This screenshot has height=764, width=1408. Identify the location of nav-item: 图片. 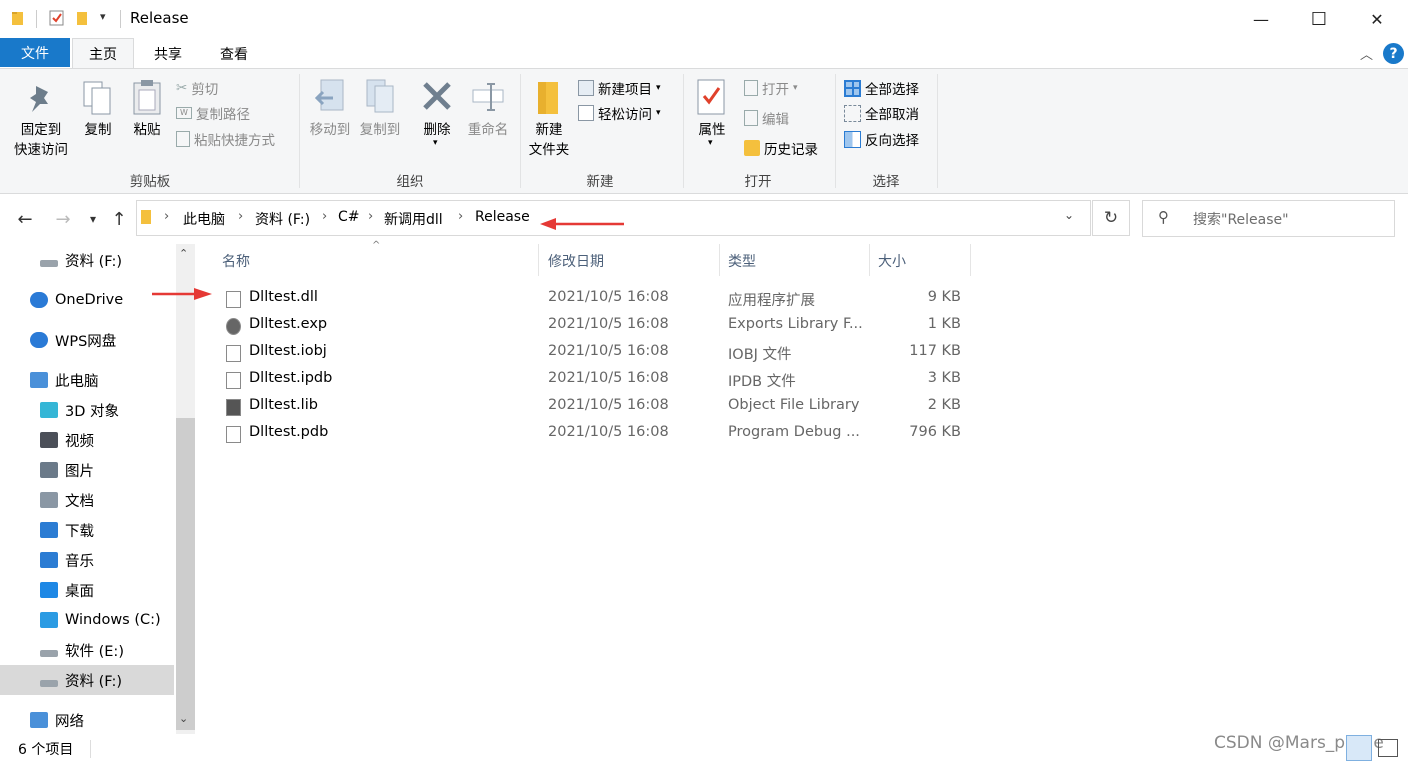
(87, 470).